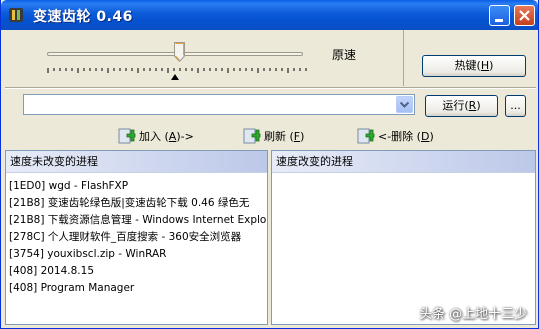 The height and width of the screenshot is (329, 539). Describe the element at coordinates (138, 203) in the screenshot. I see `list-item: [21B8] 变速齿轮绿色版|变速齿轮下载 0.46 绿色无` at that location.